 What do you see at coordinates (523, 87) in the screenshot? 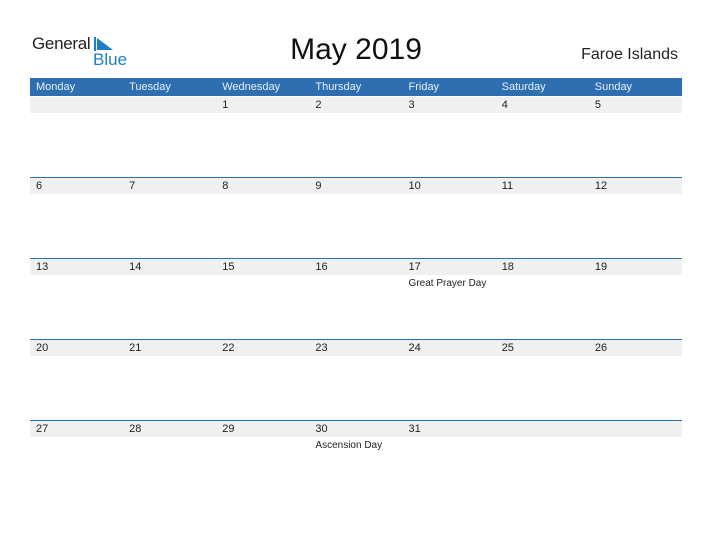
I see `weekday-saturday: Saturday` at bounding box center [523, 87].